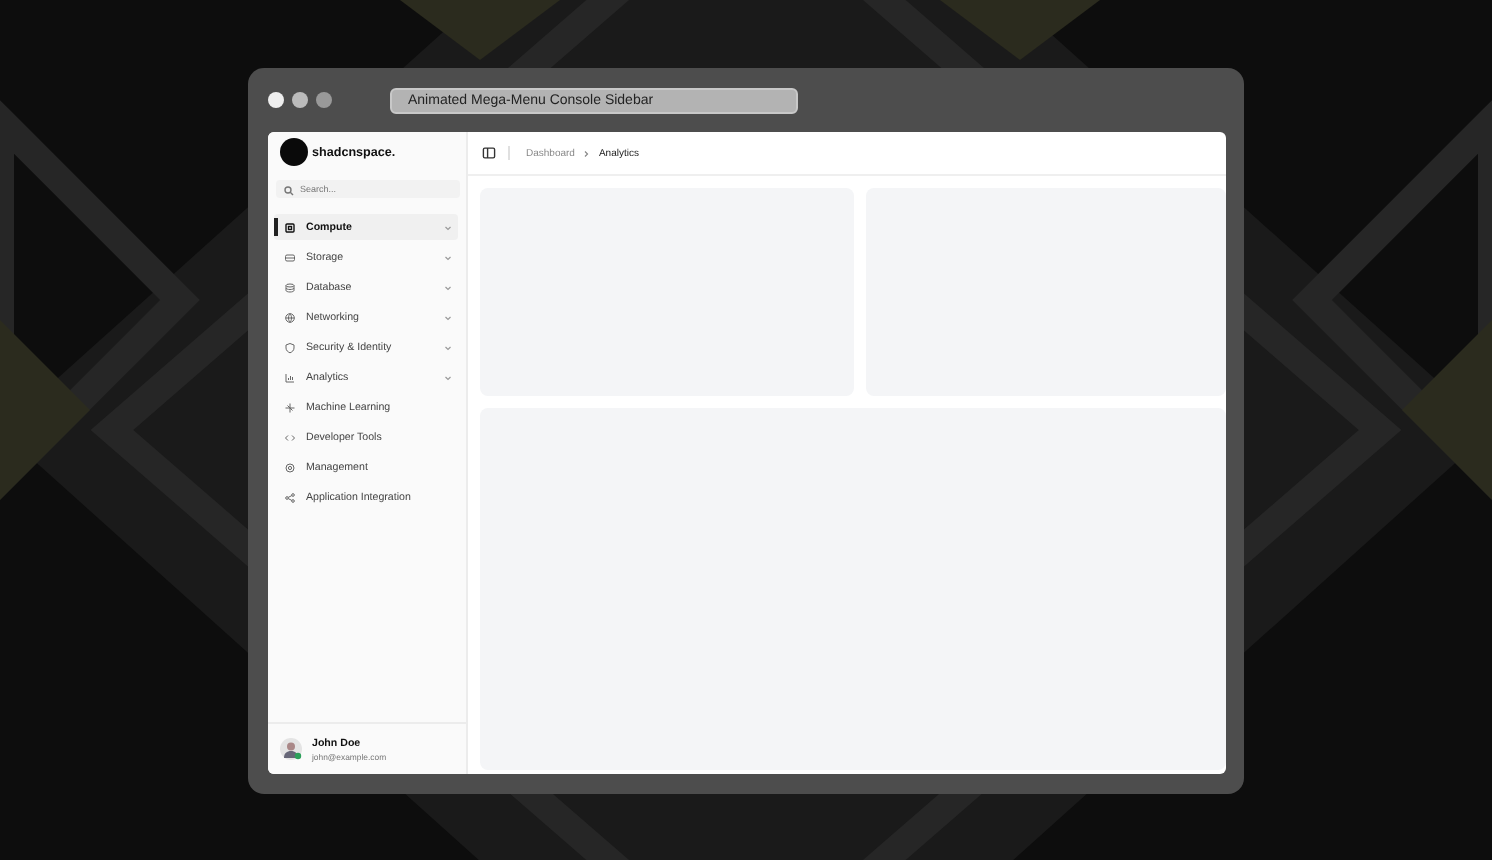 The image size is (1492, 860). What do you see at coordinates (291, 749) in the screenshot?
I see `avatar-icon` at bounding box center [291, 749].